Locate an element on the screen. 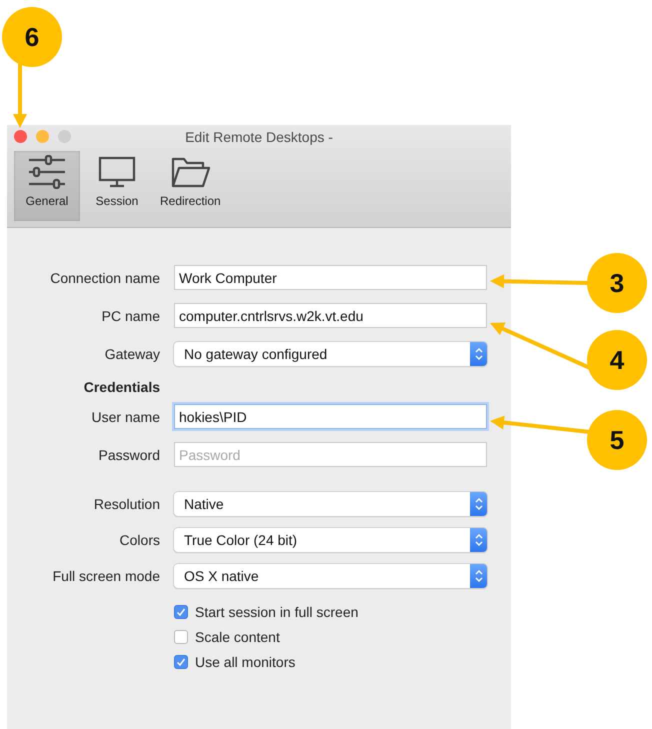 This screenshot has width=652, height=729. dropdown: No gateway configured is located at coordinates (330, 354).